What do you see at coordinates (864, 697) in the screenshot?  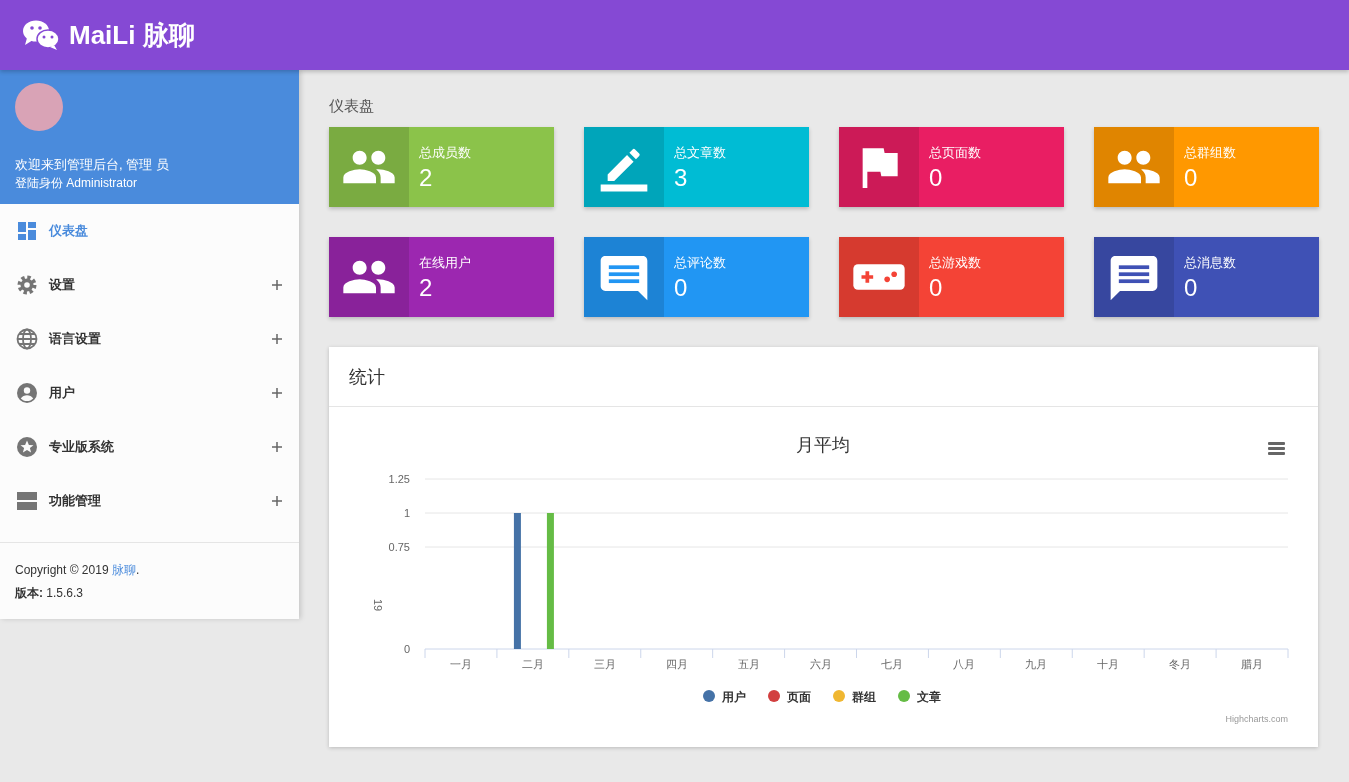 I see `legend-label: 群组` at bounding box center [864, 697].